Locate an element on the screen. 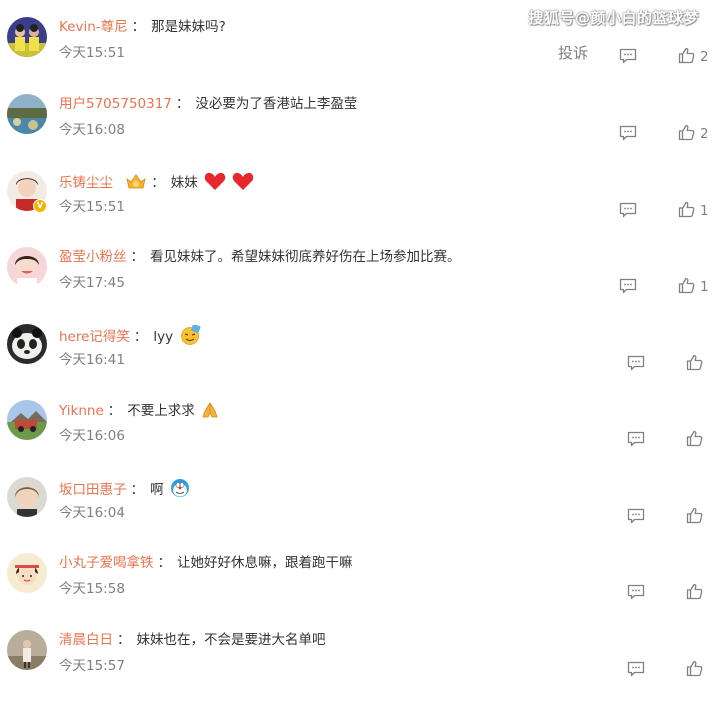 Image resolution: width=713 pixels, height=706 pixels. comment-text: 看见妹妹了。希望妹妹彻底养好伤在上场参加比赛。 is located at coordinates (305, 257).